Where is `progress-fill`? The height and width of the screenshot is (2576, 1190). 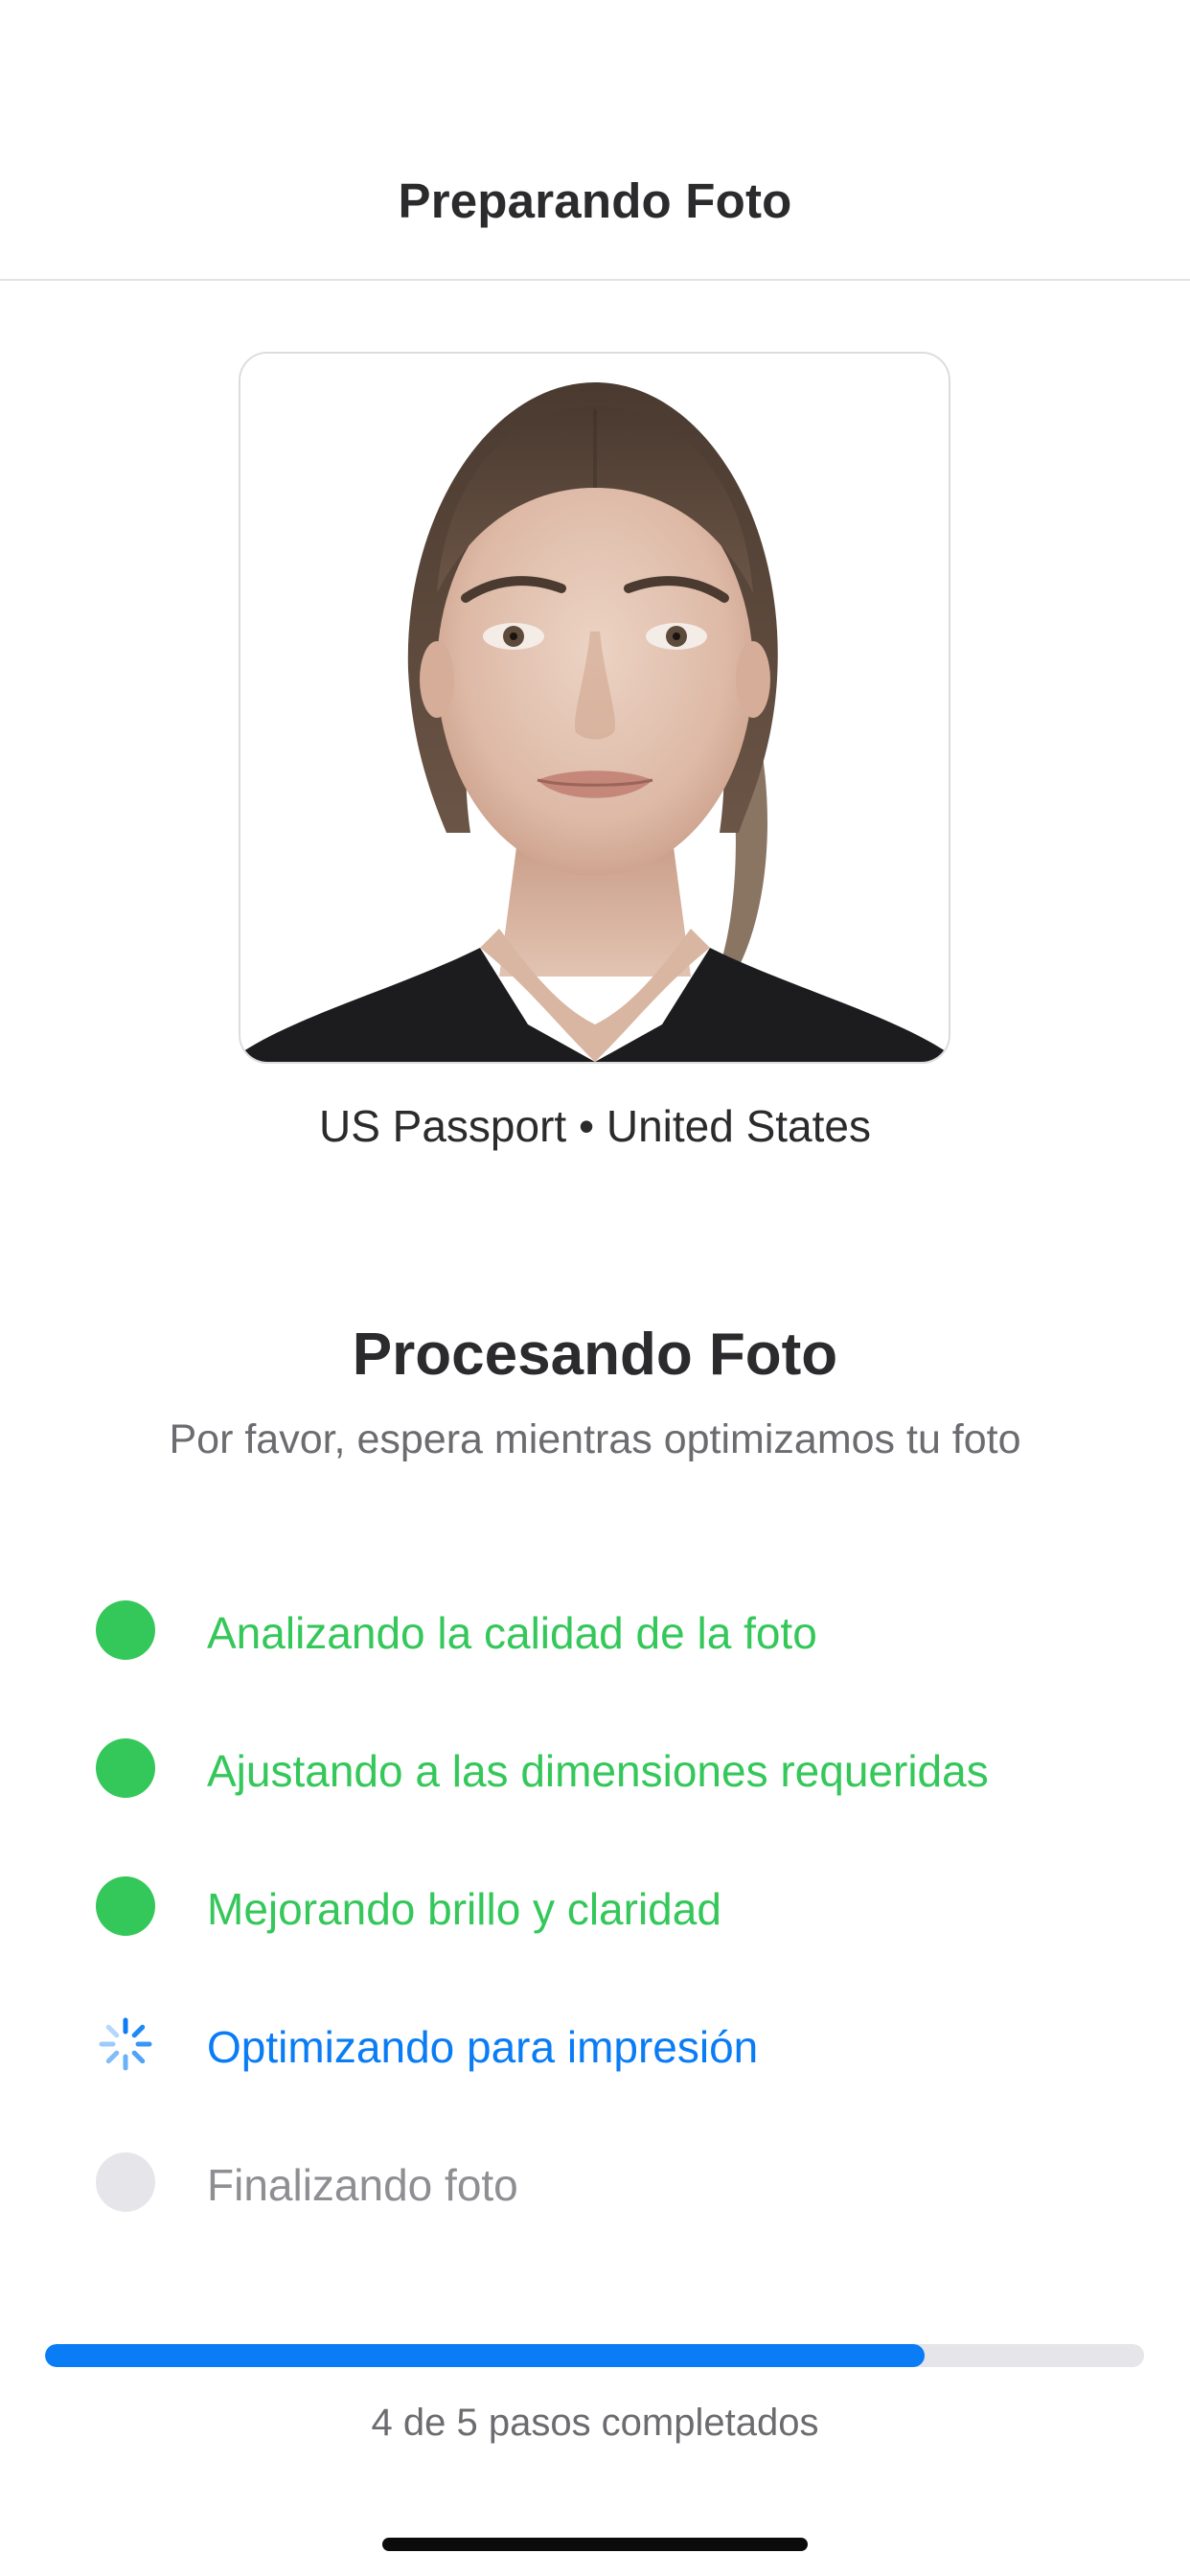
progress-fill is located at coordinates (485, 2355).